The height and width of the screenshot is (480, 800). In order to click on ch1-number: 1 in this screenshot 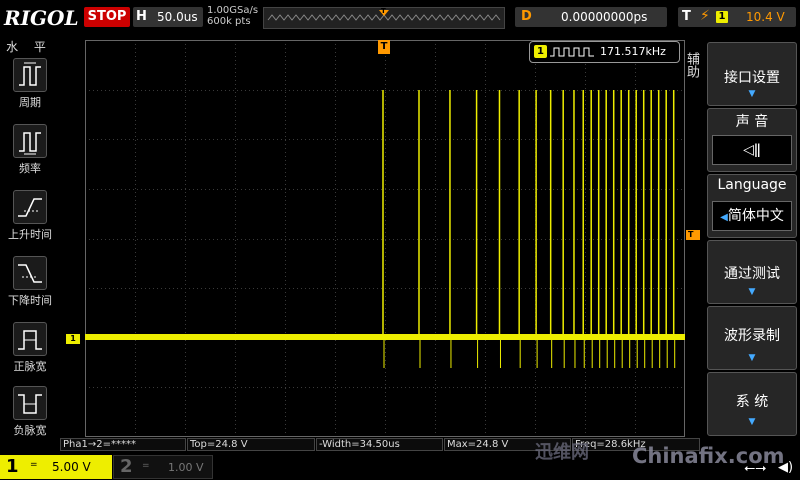, I will do `click(12, 466)`.